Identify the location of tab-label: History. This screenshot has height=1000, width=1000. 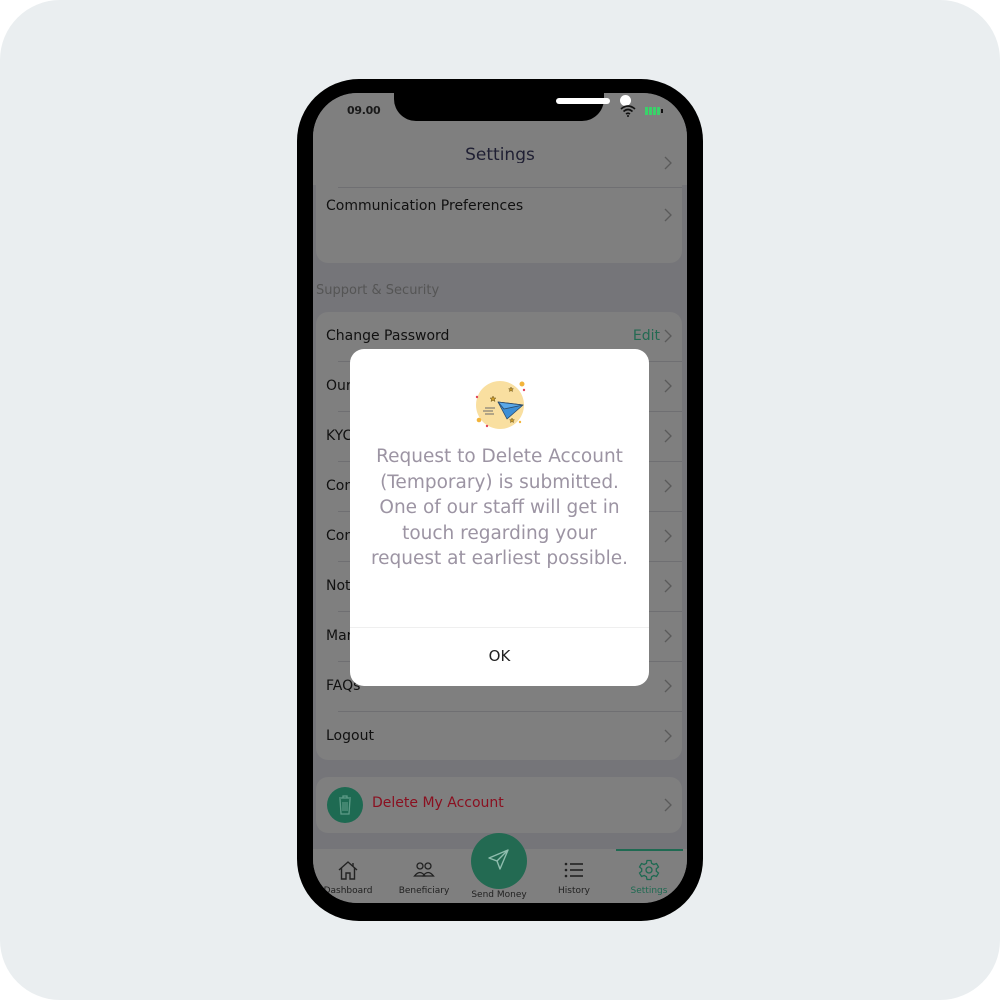
(574, 891).